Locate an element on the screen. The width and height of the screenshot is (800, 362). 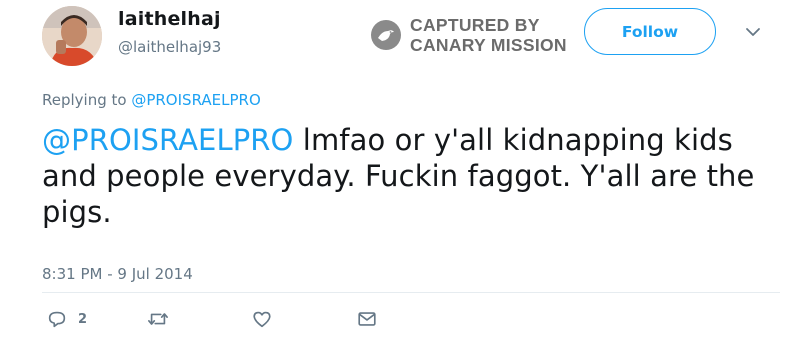
tweet-timestamp: 8:31 PM - 9 Jul 2014 is located at coordinates (117, 274).